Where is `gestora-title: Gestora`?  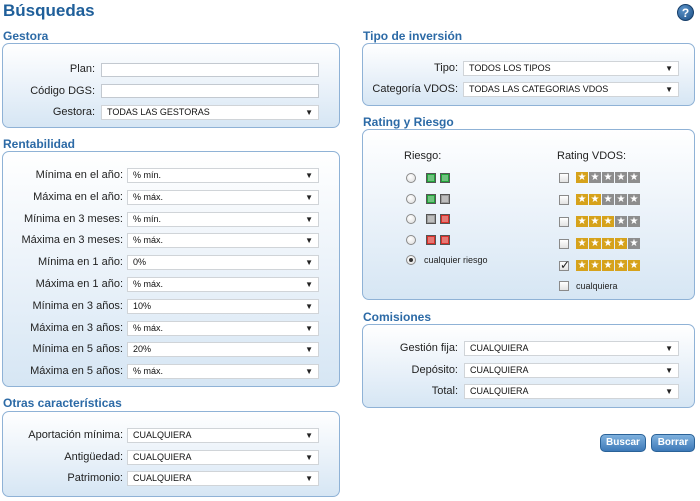 gestora-title: Gestora is located at coordinates (26, 36).